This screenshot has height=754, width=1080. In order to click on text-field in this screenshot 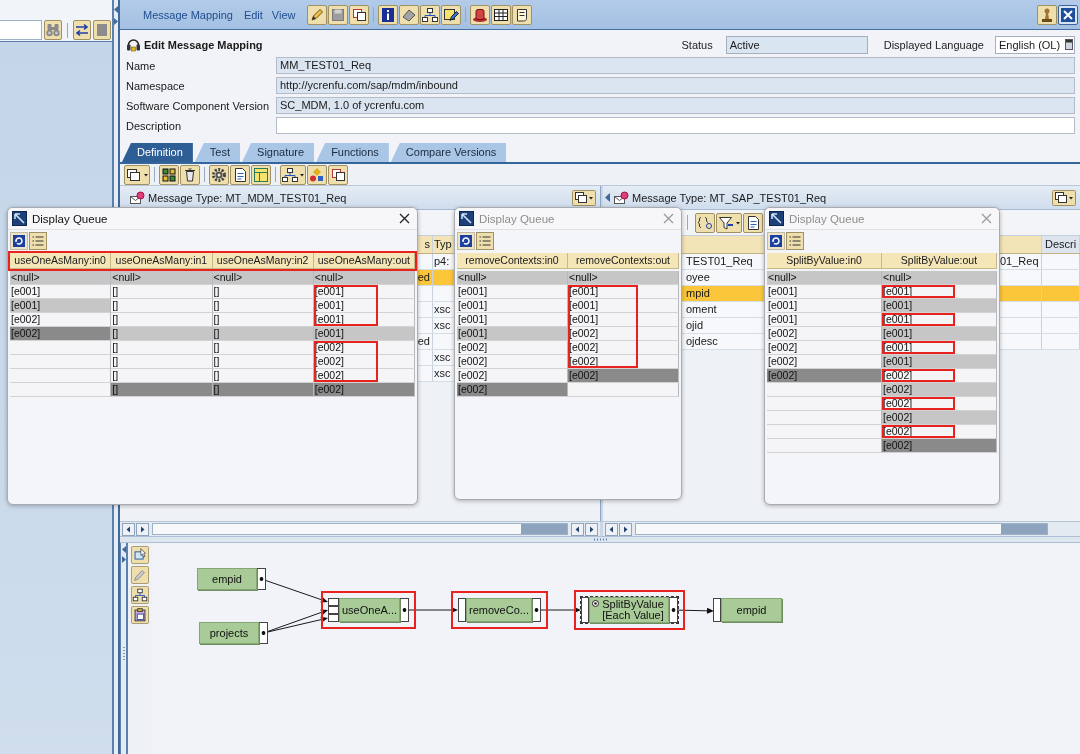, I will do `click(675, 125)`.